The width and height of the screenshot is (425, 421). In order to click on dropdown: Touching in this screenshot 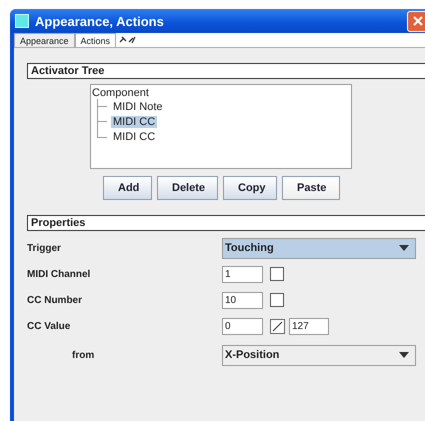, I will do `click(319, 248)`.